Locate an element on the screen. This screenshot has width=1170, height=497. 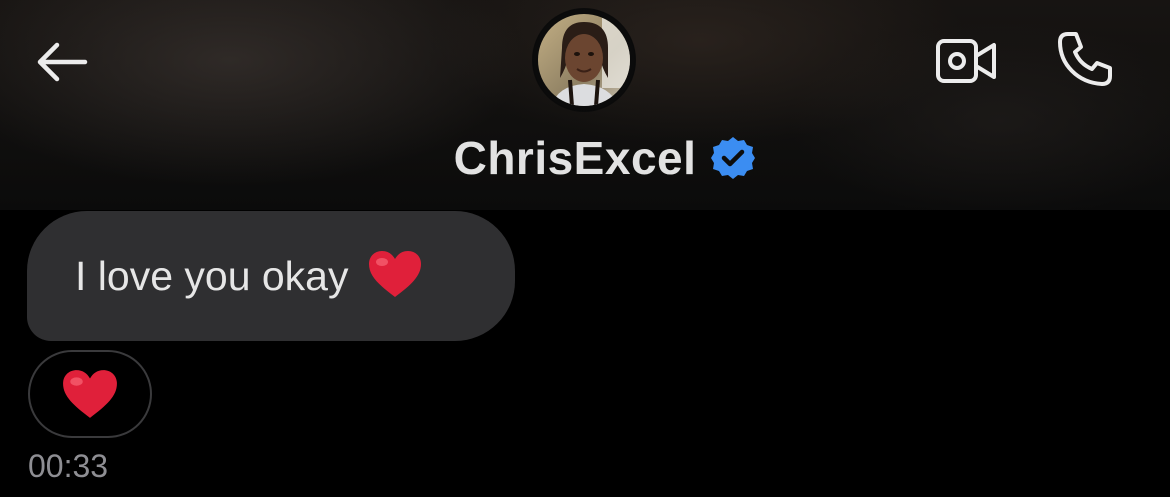
avatar is located at coordinates (584, 60).